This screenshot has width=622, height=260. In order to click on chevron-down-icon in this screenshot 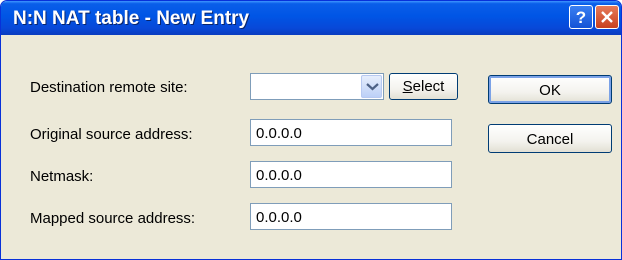, I will do `click(372, 87)`.